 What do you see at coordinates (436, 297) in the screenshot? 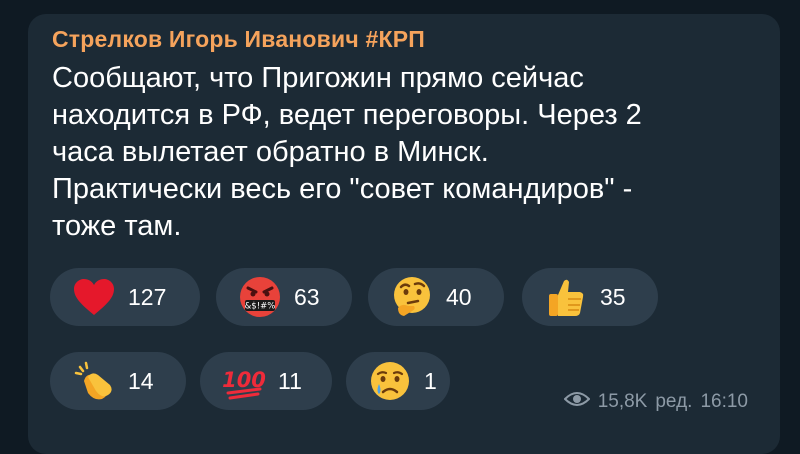
I see `reaction-thinking: 40` at bounding box center [436, 297].